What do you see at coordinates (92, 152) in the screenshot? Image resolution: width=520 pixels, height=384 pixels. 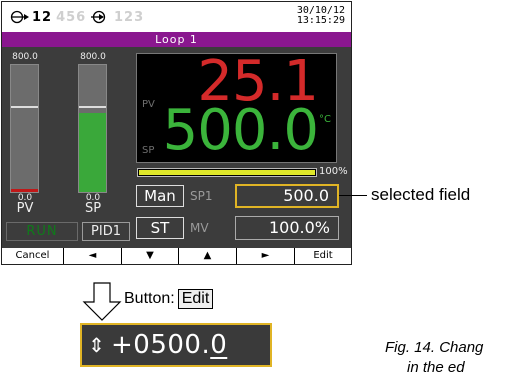 I see `sp-bar-fill` at bounding box center [92, 152].